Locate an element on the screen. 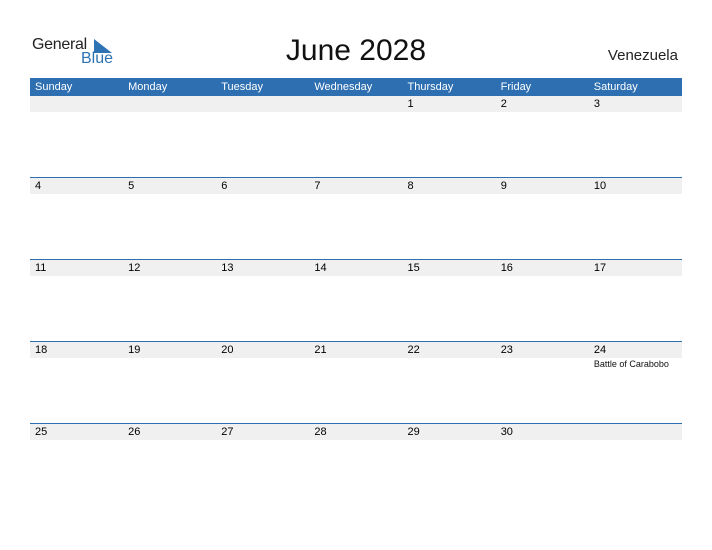 The height and width of the screenshot is (550, 712). day-cell: 14 is located at coordinates (355, 300).